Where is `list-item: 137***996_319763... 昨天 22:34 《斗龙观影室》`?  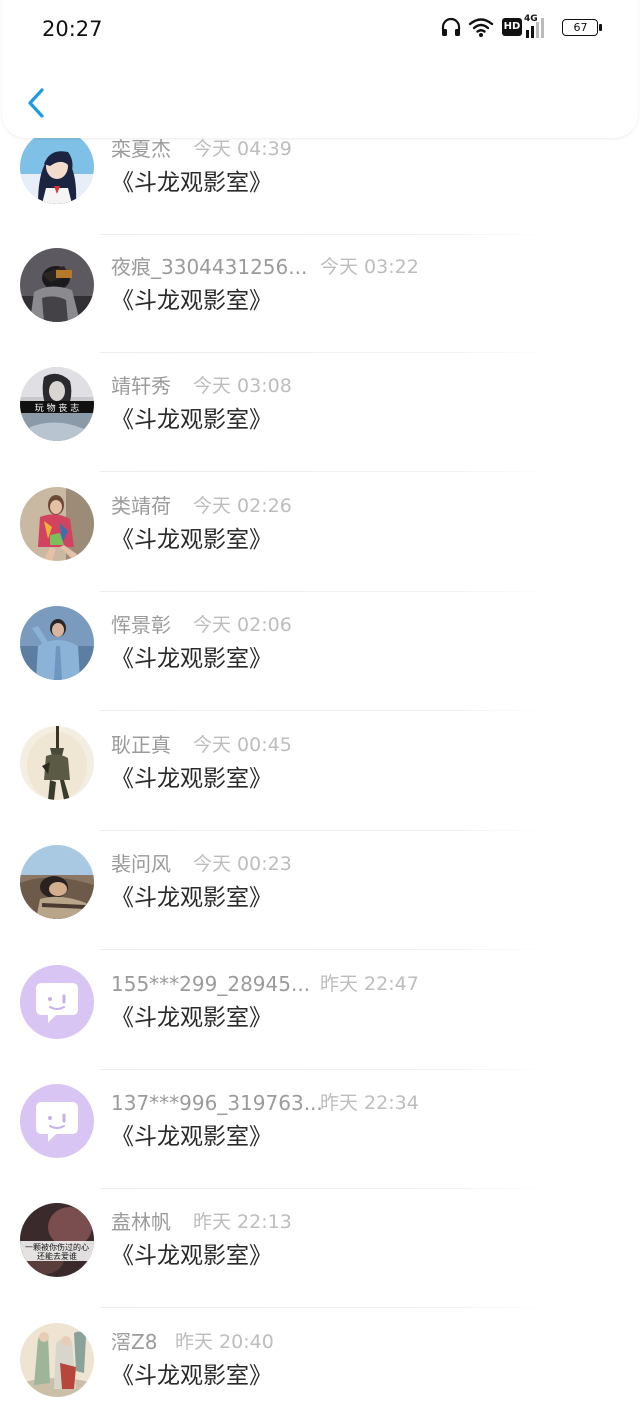 list-item: 137***996_319763... 昨天 22:34 《斗龙观影室》 is located at coordinates (320, 1144).